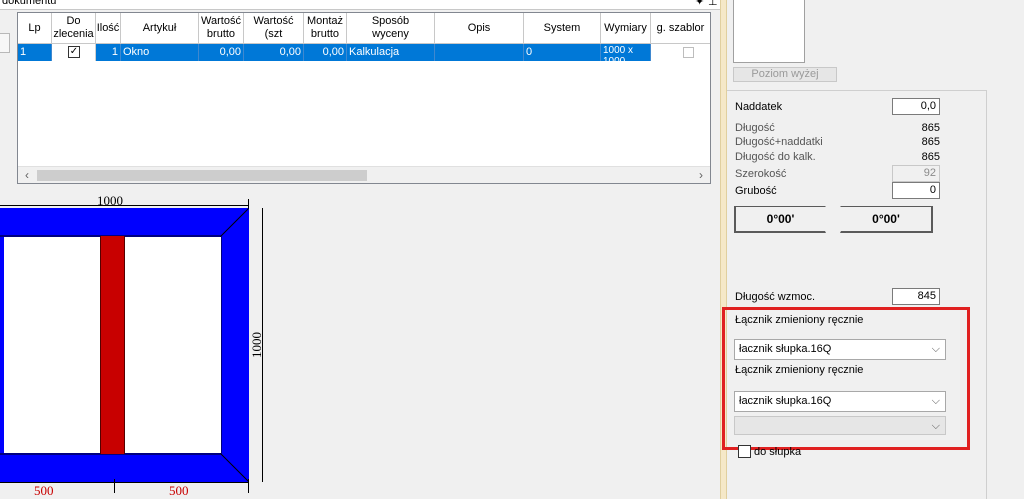  Describe the element at coordinates (29, 3) in the screenshot. I see `panel-title: dokumentu` at that location.